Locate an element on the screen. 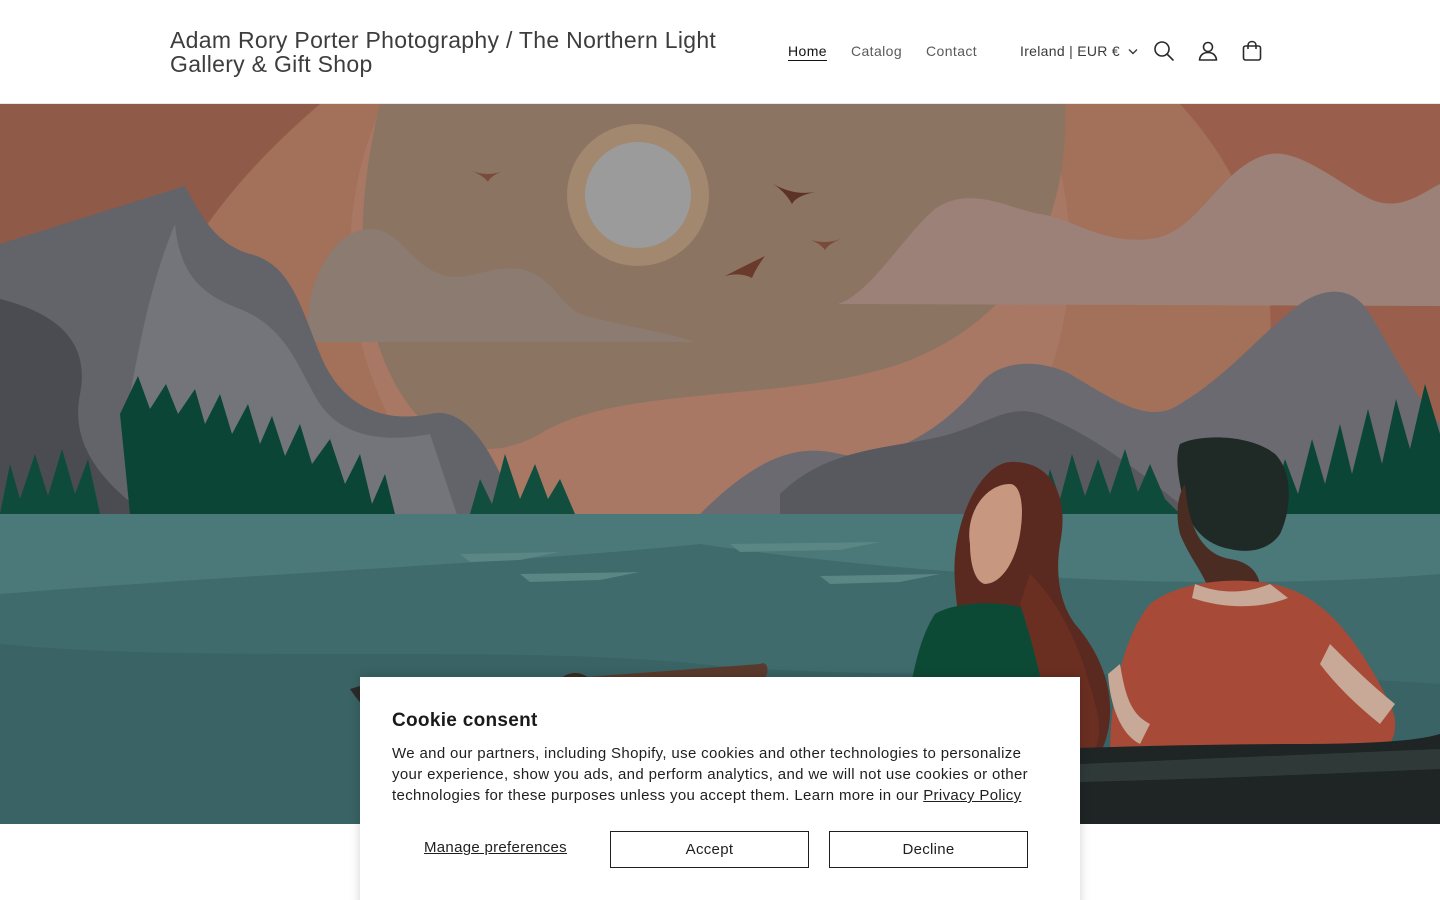 The width and height of the screenshot is (1440, 900). accept-button: Accept is located at coordinates (709, 849).